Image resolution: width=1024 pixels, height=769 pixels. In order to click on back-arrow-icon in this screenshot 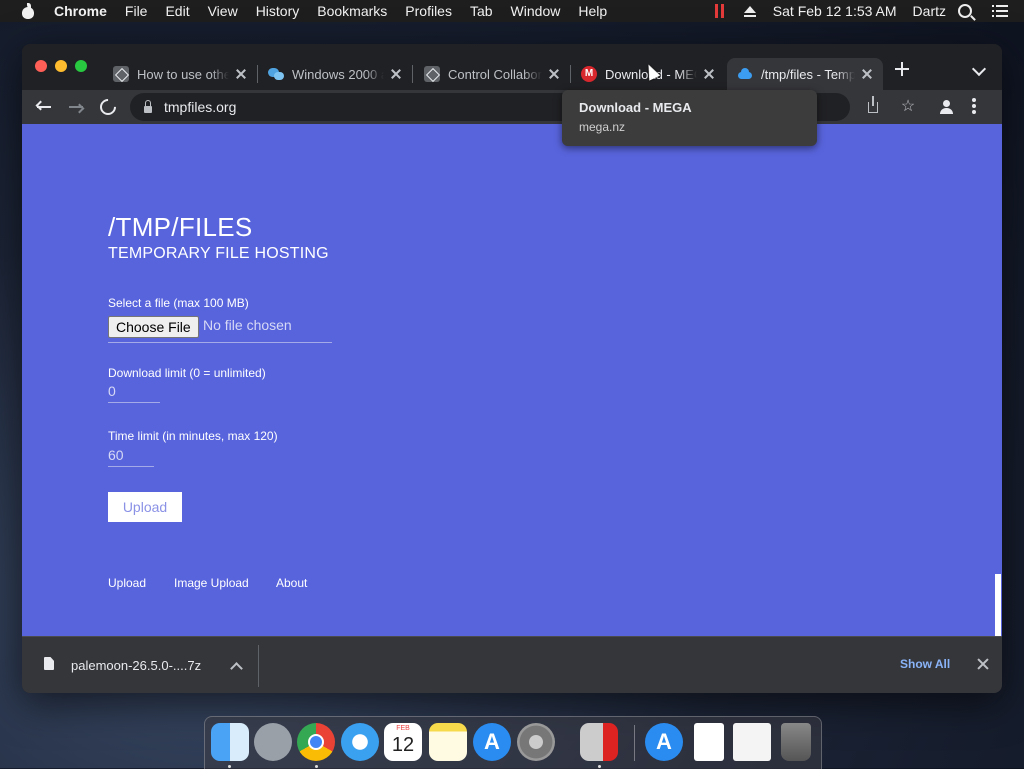, I will do `click(44, 107)`.